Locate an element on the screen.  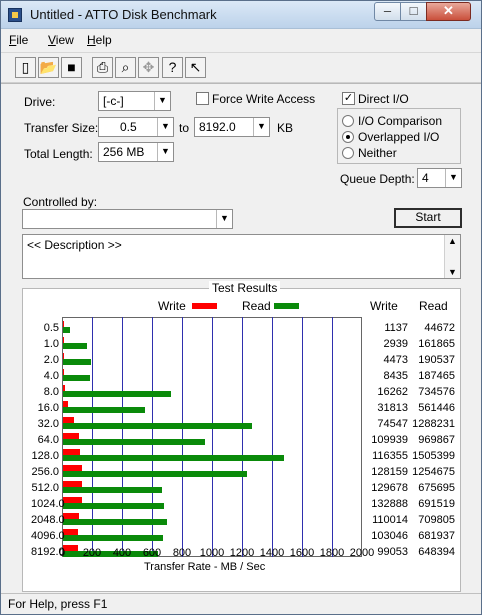
description-text: << Description >> is located at coordinates (74, 245).